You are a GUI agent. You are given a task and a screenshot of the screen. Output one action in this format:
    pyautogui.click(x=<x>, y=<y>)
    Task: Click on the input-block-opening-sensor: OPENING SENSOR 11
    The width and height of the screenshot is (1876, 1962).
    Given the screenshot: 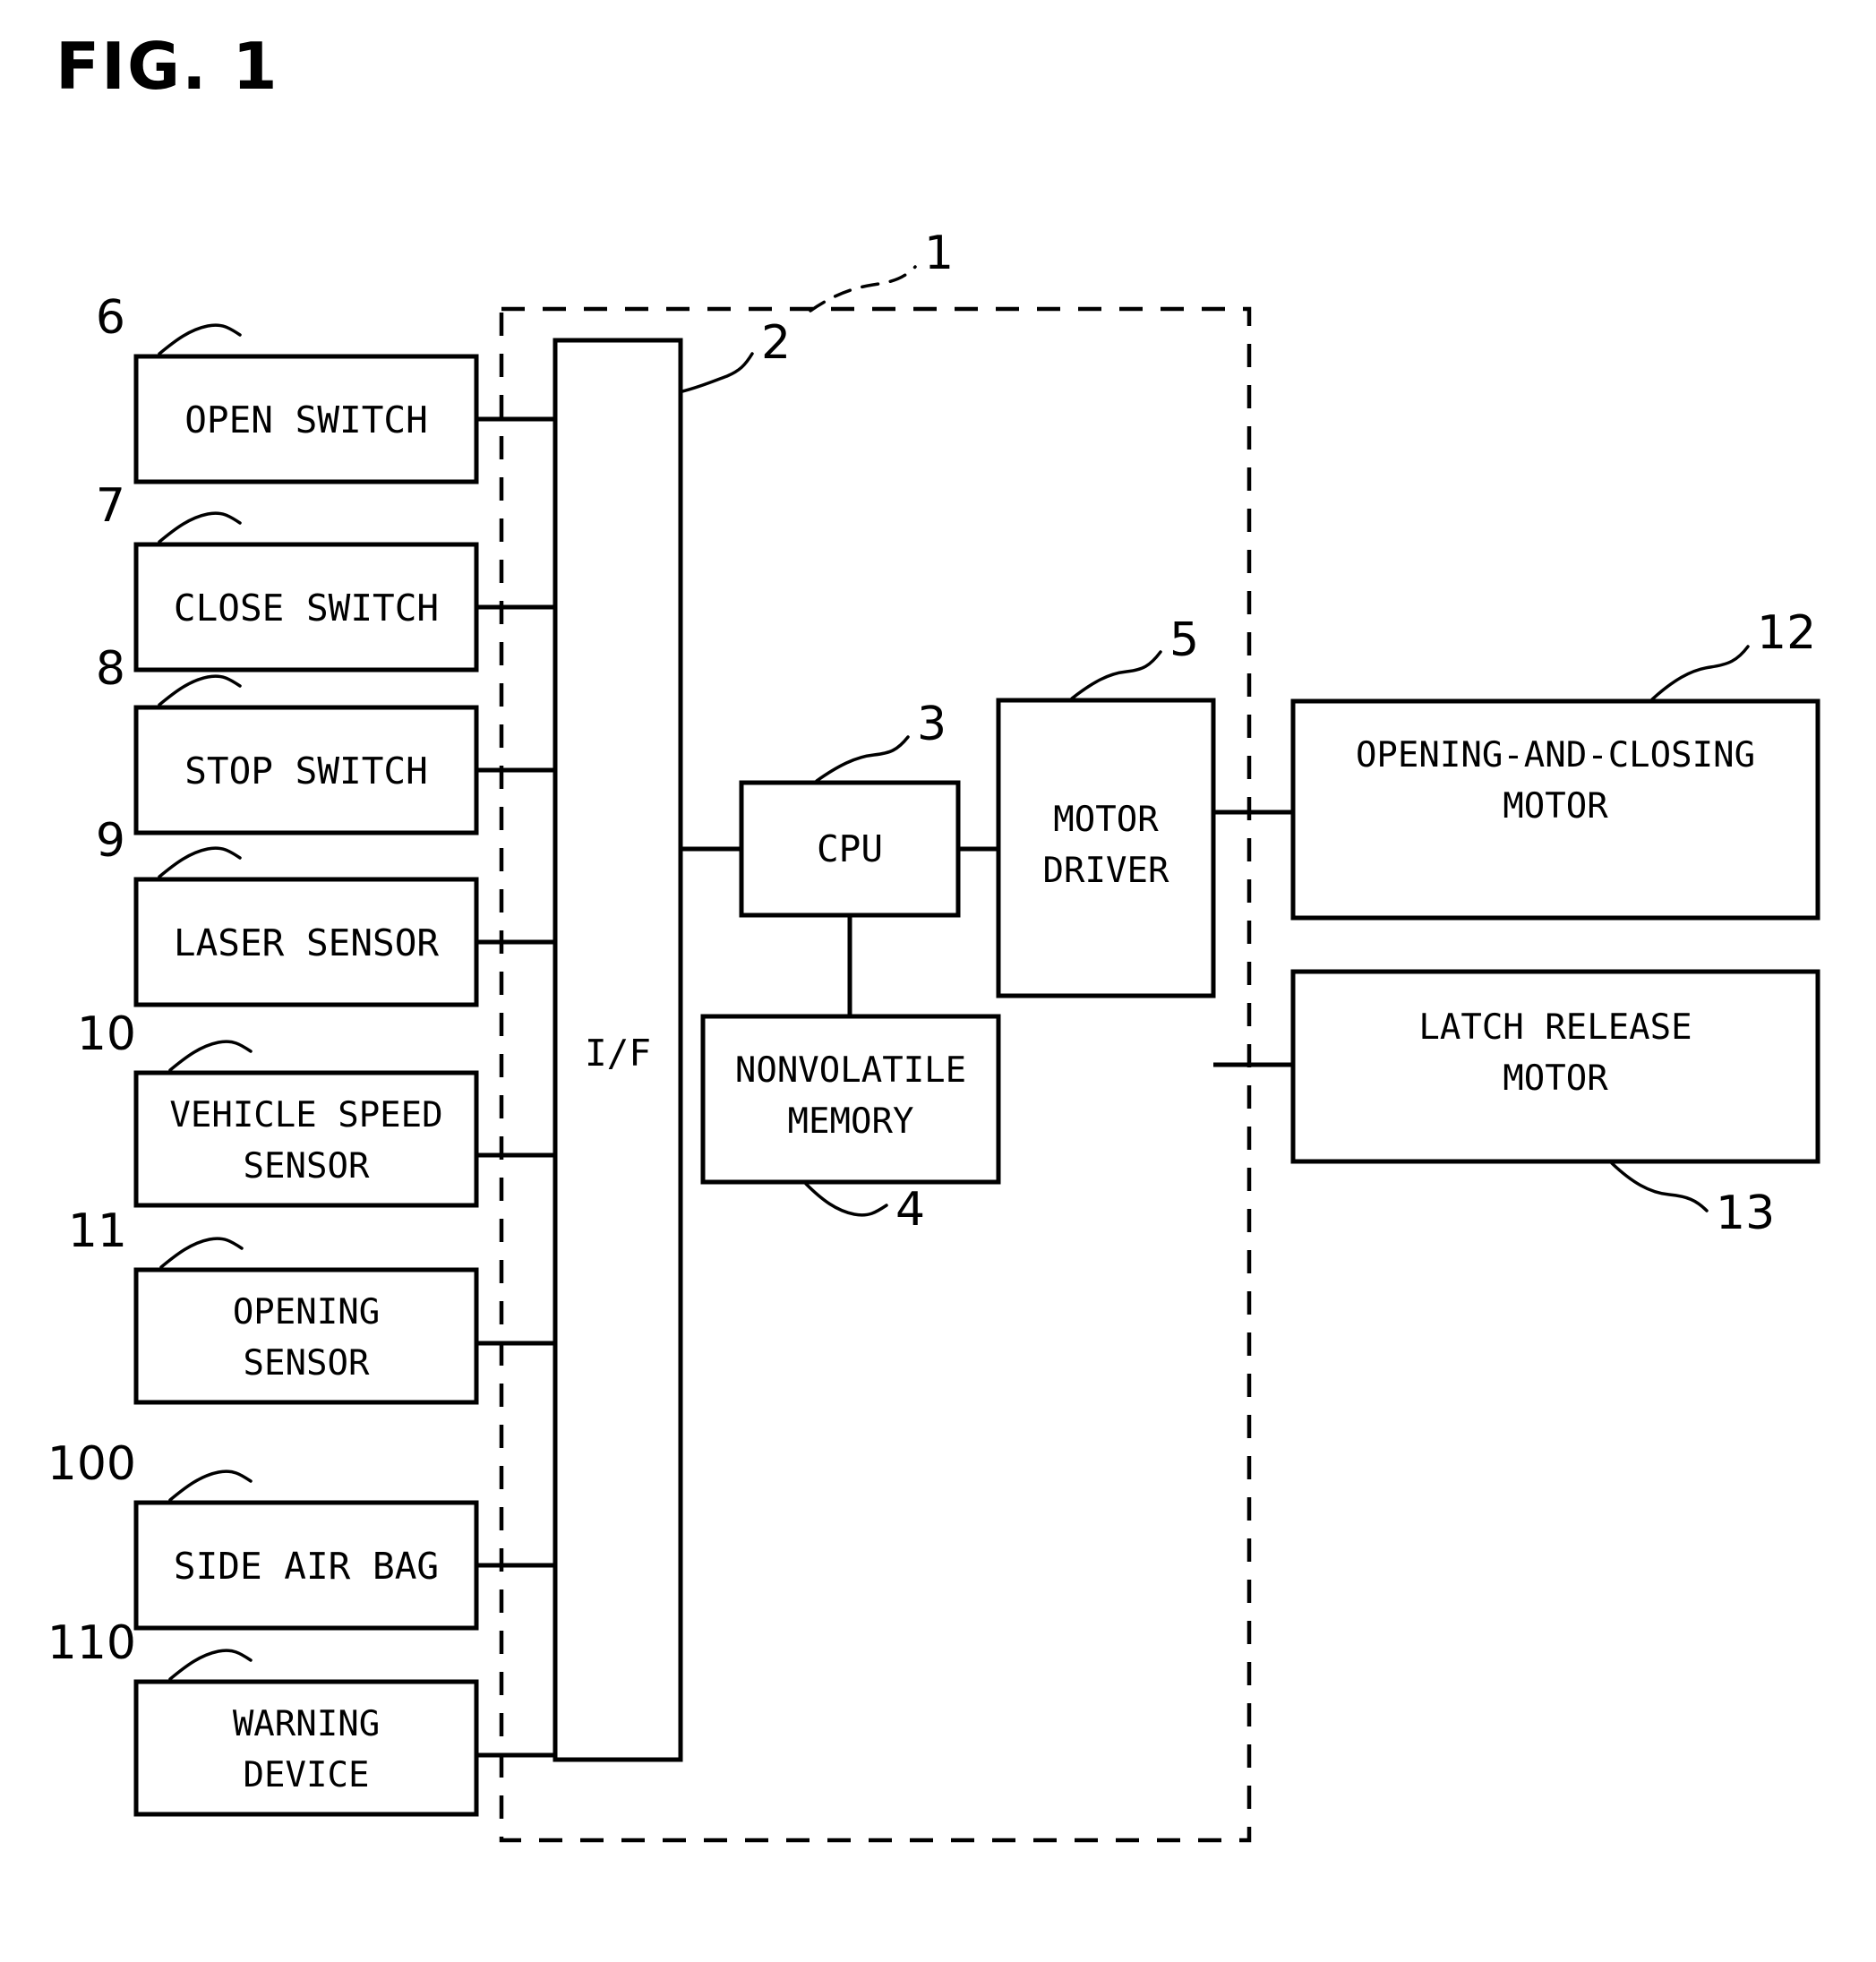 What is the action you would take?
    pyautogui.click(x=311, y=1304)
    